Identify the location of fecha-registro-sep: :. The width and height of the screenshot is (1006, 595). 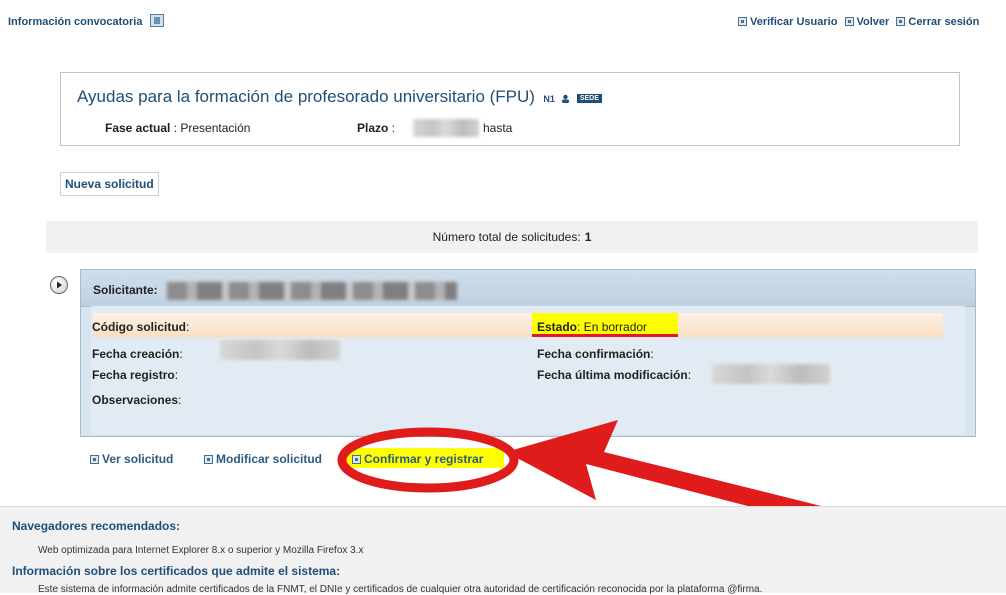
(176, 375).